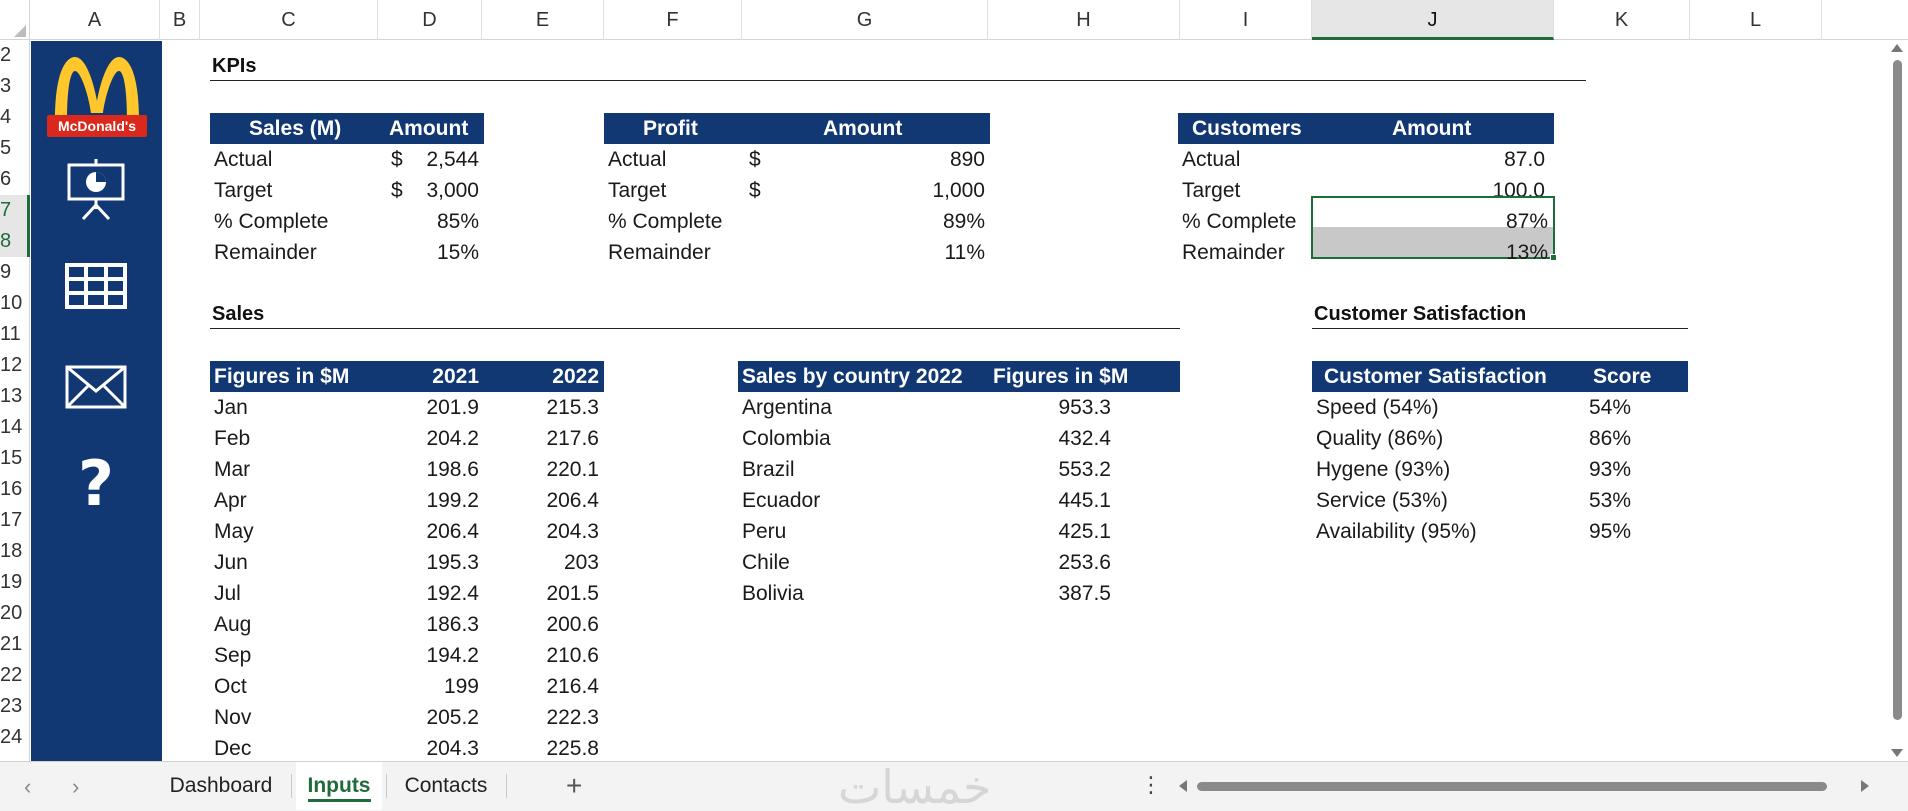 The height and width of the screenshot is (811, 1908). I want to click on monthly-sales-month: Sep, so click(233, 655).